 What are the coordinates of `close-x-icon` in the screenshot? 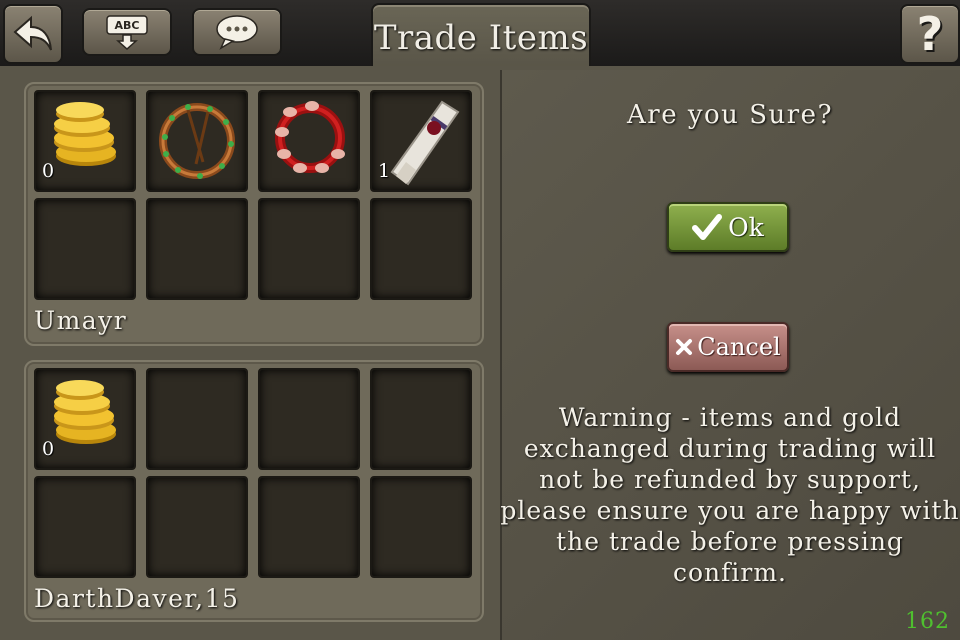 It's located at (684, 347).